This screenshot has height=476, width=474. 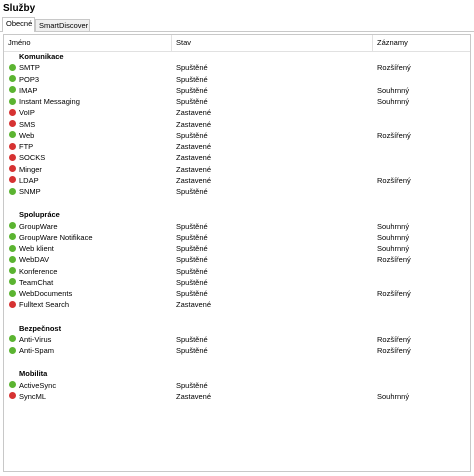 I want to click on service-name: Web klient, so click(x=36, y=248).